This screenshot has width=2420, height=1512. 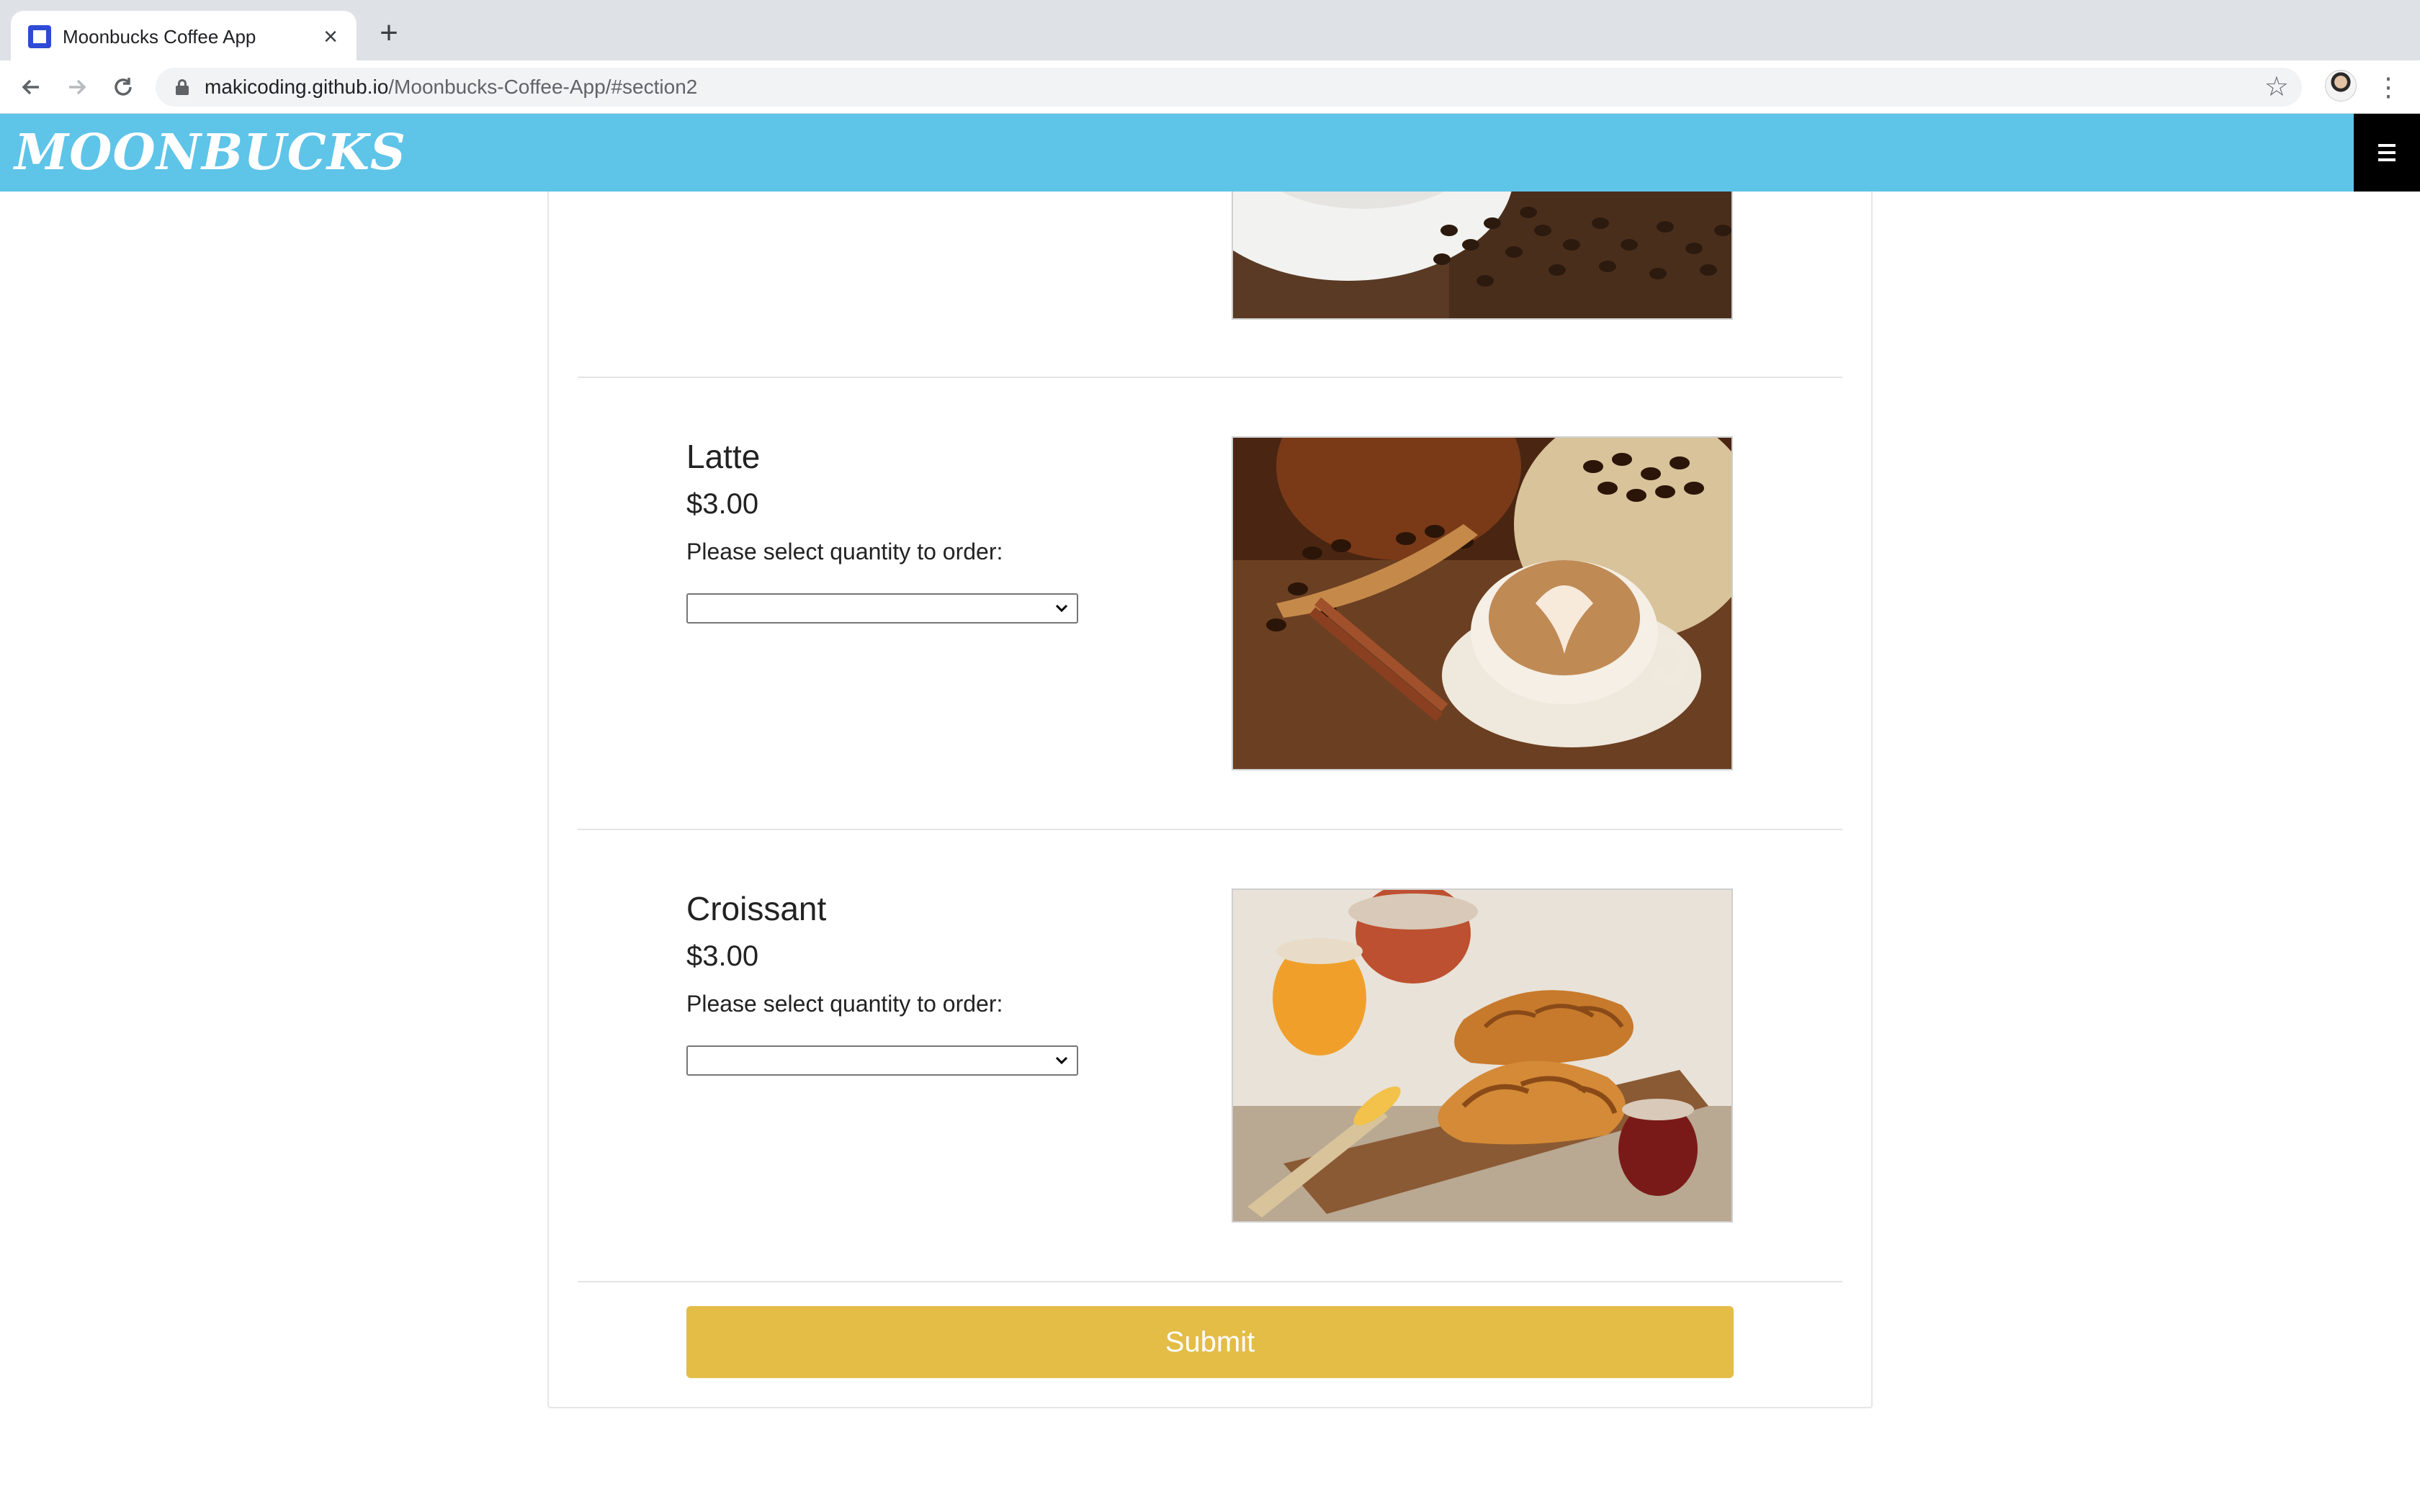 What do you see at coordinates (31, 87) in the screenshot?
I see `back-arrow-icon` at bounding box center [31, 87].